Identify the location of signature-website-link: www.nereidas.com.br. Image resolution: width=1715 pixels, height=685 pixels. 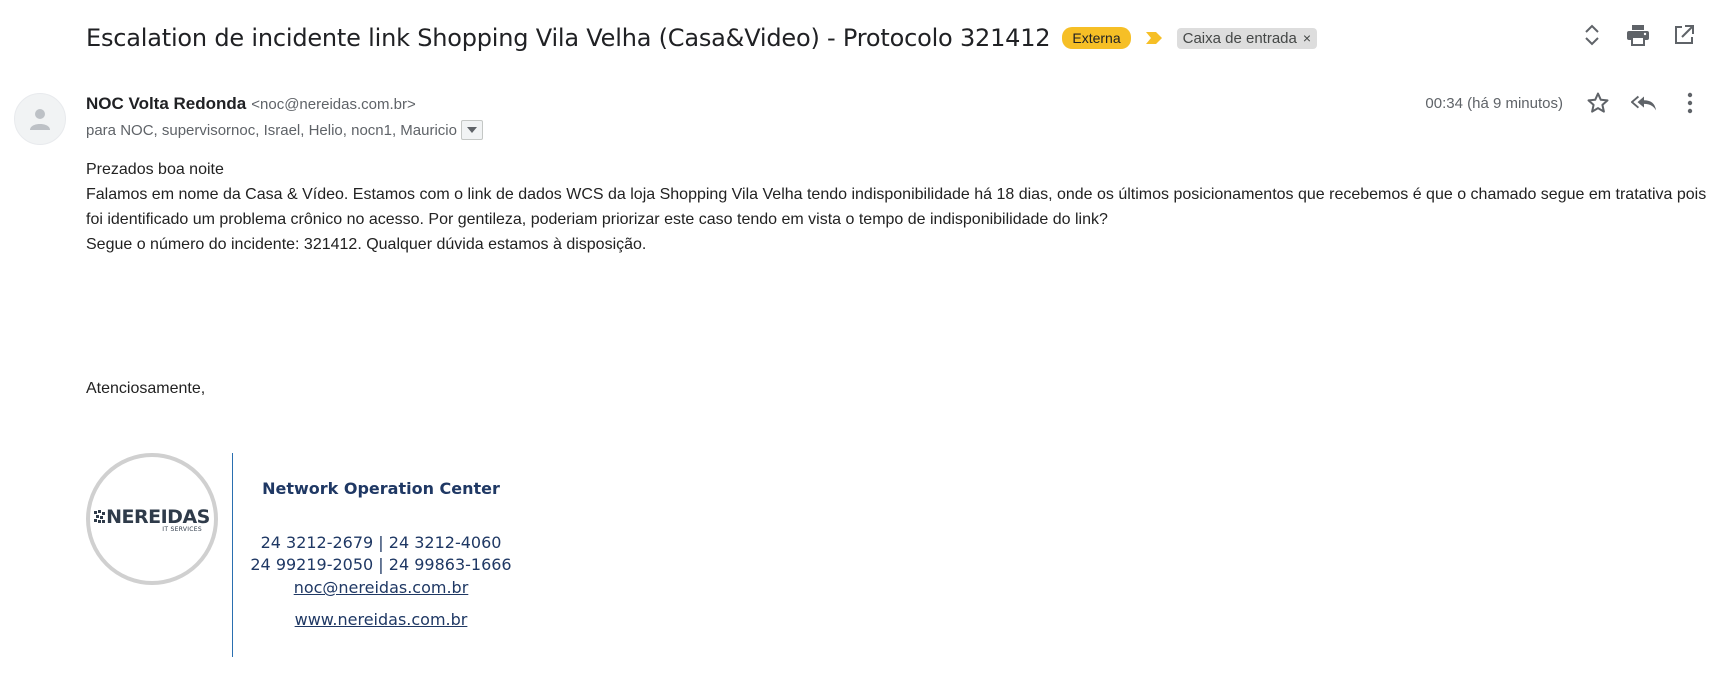
(381, 619).